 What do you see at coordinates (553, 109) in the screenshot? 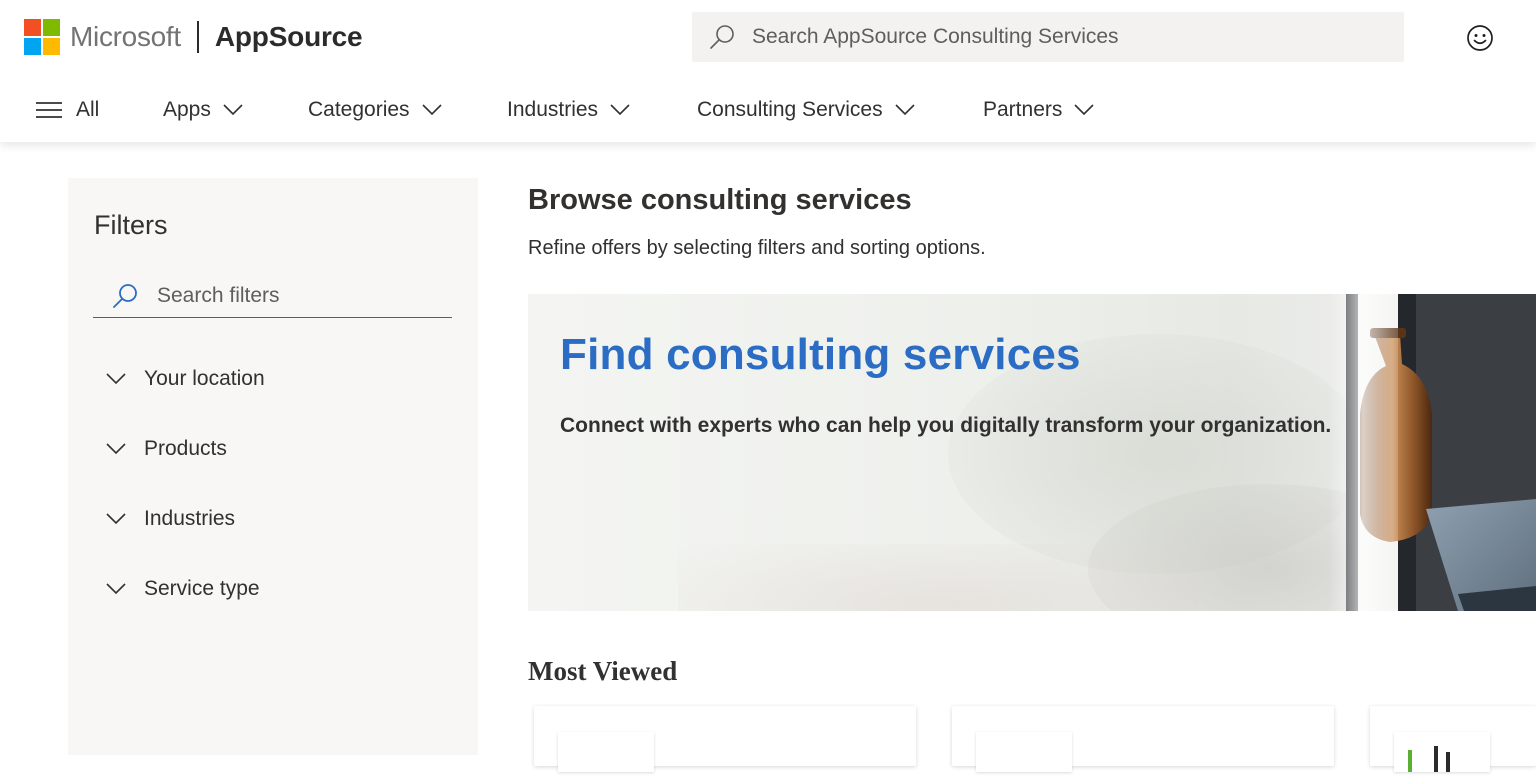
I see `nav-industries-label: Industries` at bounding box center [553, 109].